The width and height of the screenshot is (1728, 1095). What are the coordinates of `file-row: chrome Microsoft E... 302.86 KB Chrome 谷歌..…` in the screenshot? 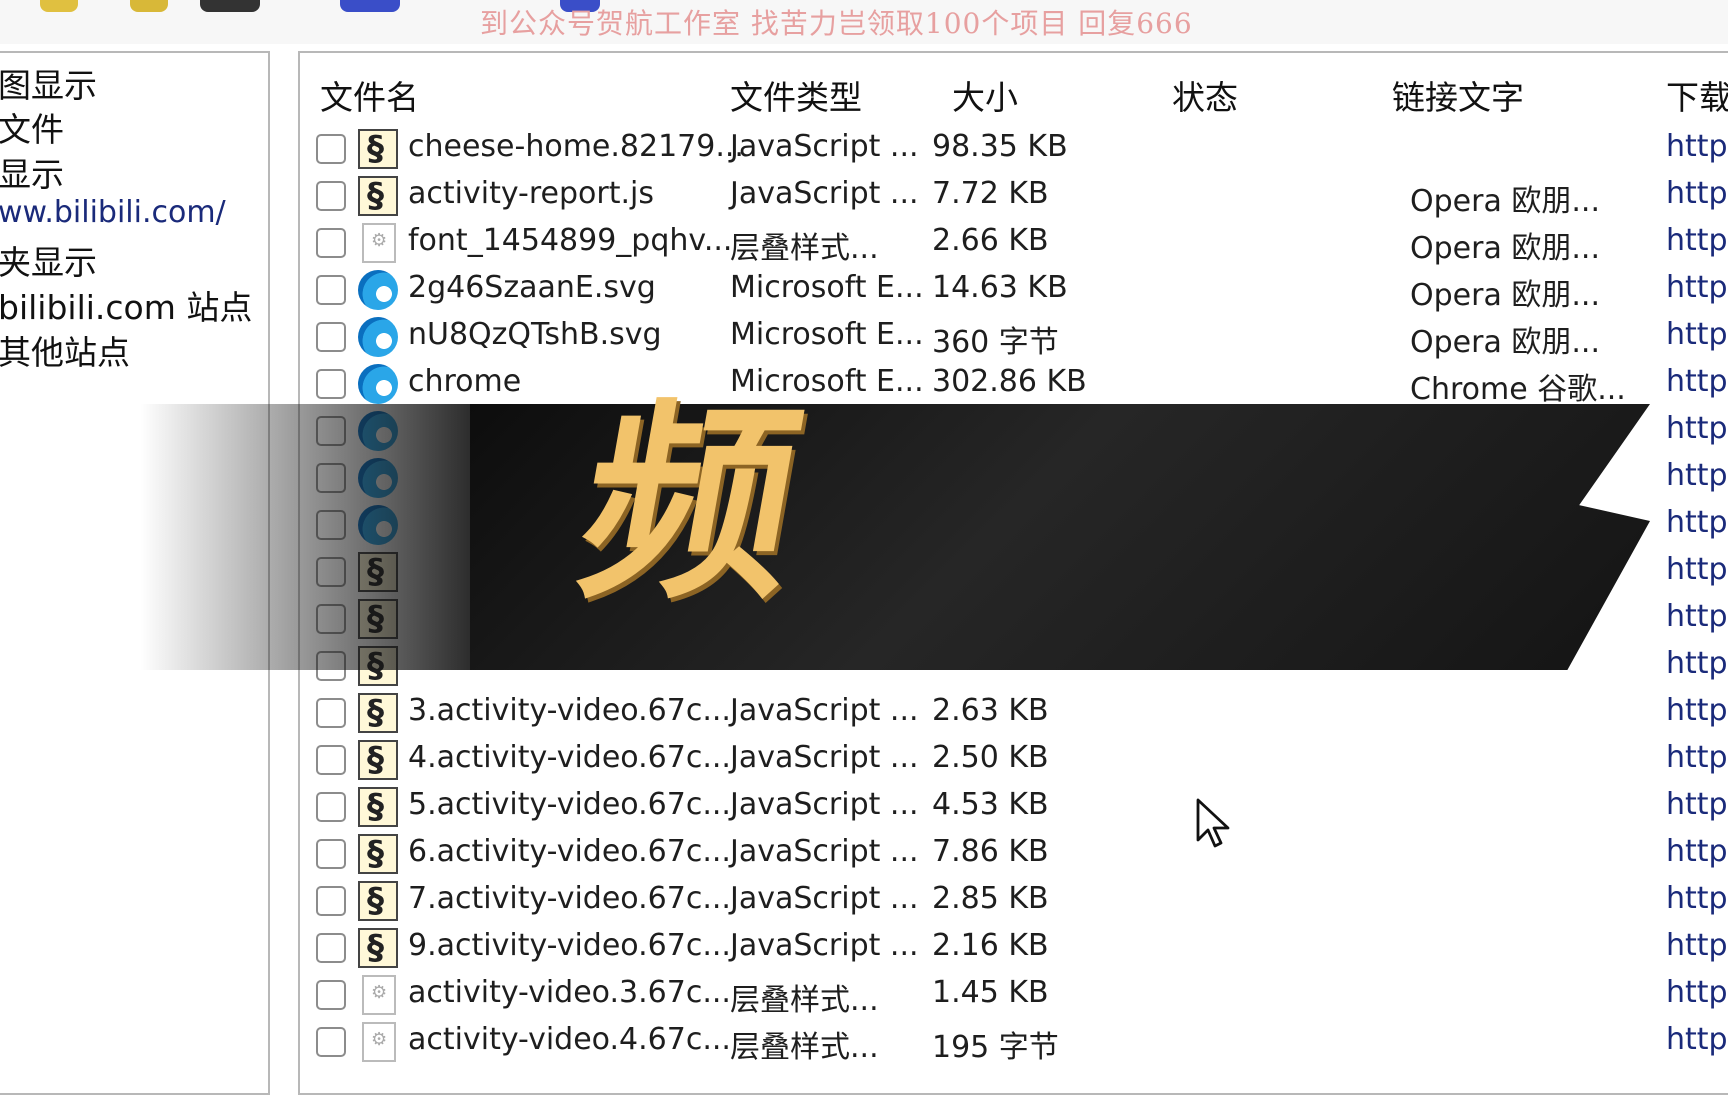 It's located at (1014, 385).